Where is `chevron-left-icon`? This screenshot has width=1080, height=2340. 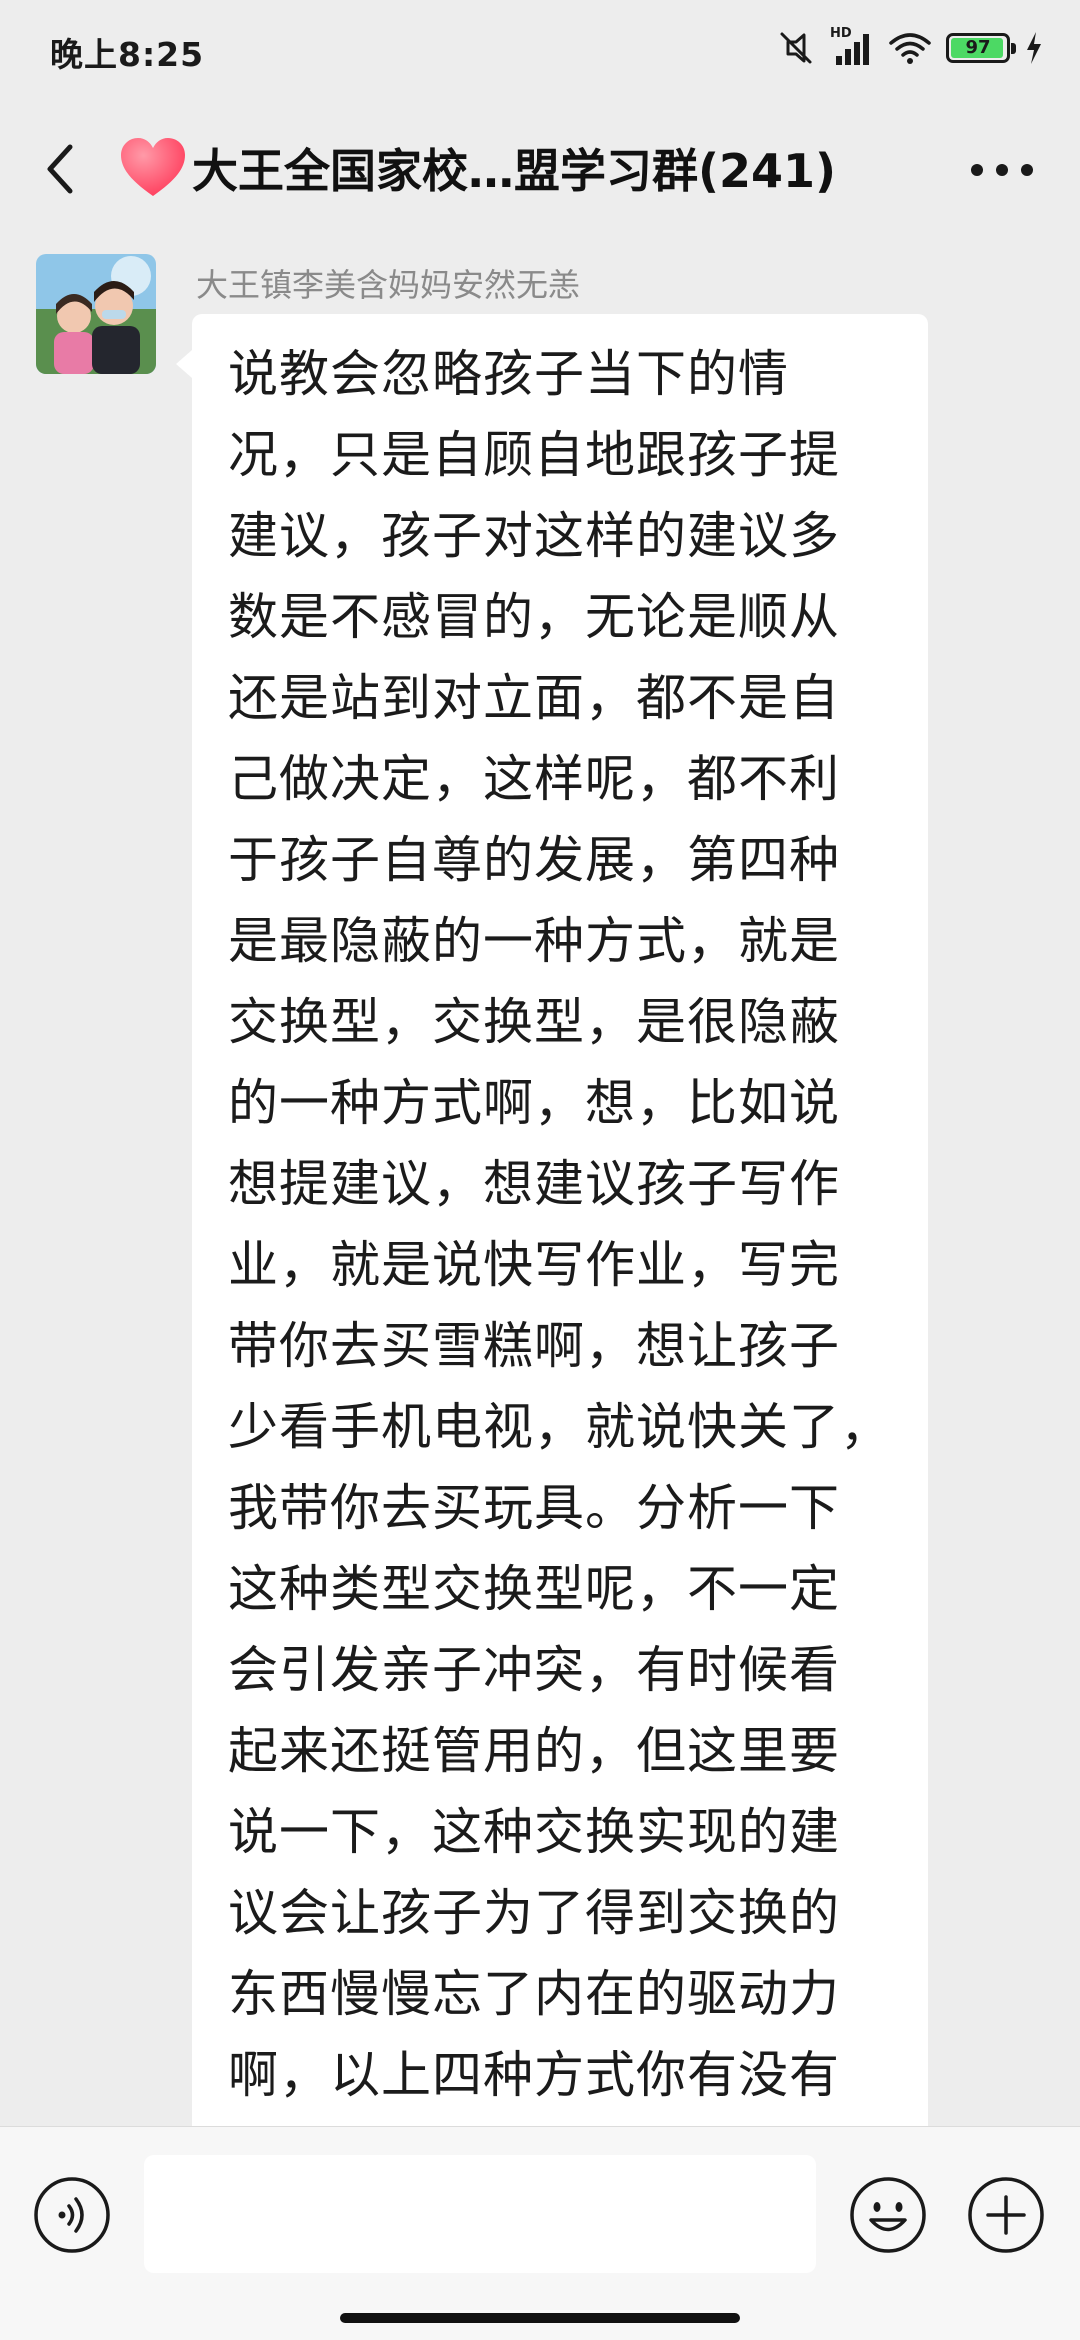 chevron-left-icon is located at coordinates (60, 169).